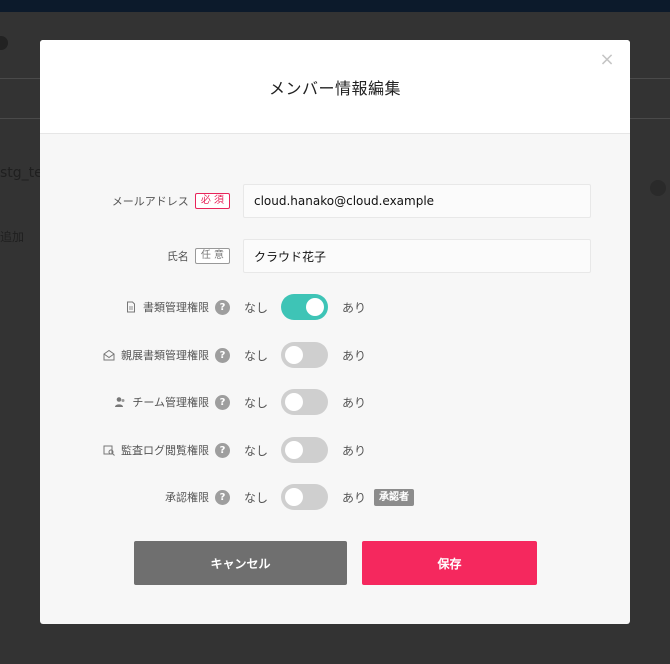 The image size is (670, 664). I want to click on permission-label: 親展書類管理権限, so click(165, 355).